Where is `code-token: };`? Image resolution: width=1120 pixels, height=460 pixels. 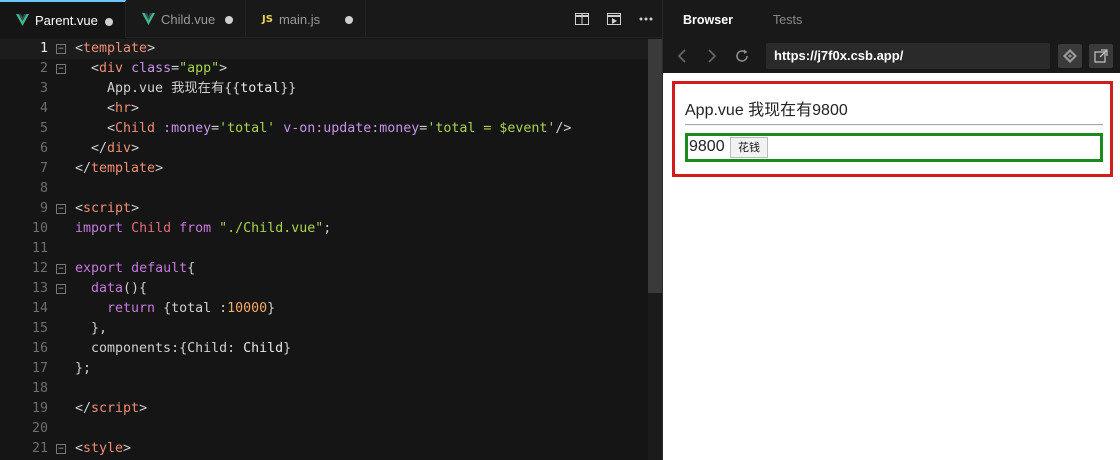 code-token: }; is located at coordinates (83, 368).